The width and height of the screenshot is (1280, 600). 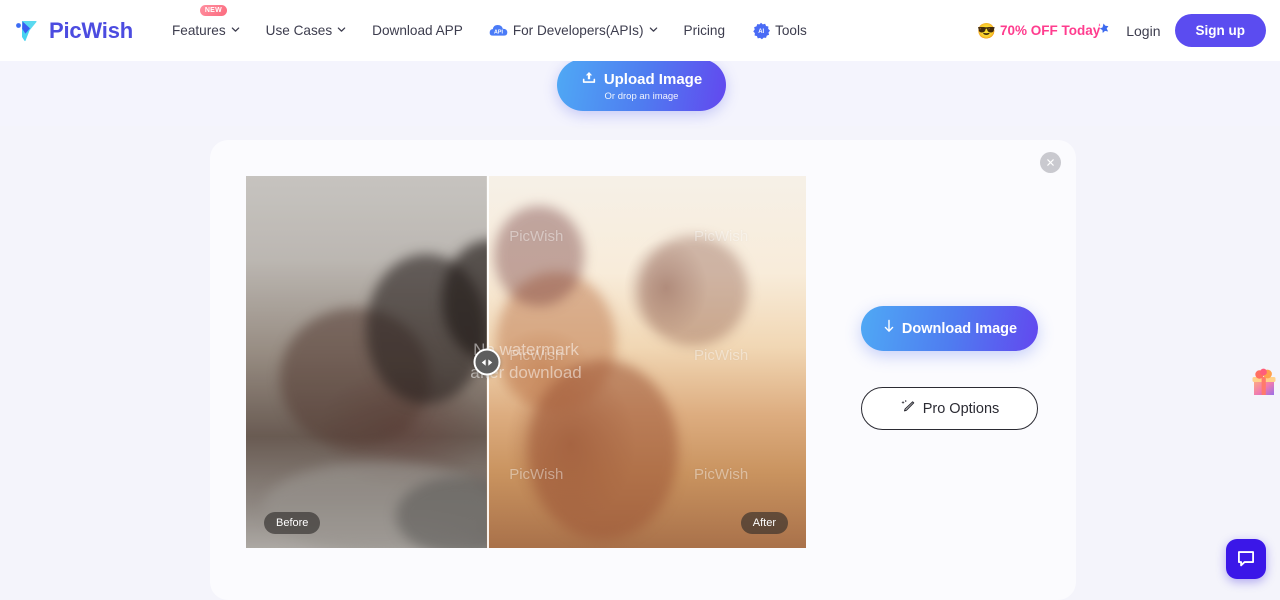 What do you see at coordinates (199, 30) in the screenshot?
I see `nav-label-features: Features` at bounding box center [199, 30].